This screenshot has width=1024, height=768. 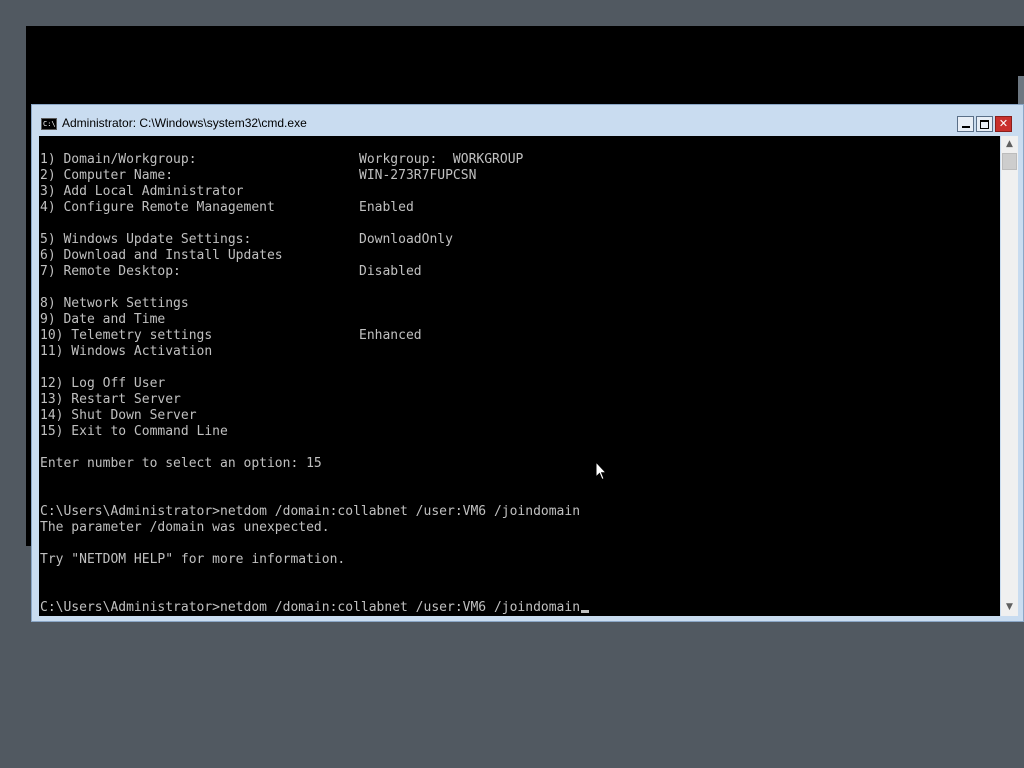 What do you see at coordinates (110, 271) in the screenshot?
I see `menu-item-label: 7) Remote Desktop:` at bounding box center [110, 271].